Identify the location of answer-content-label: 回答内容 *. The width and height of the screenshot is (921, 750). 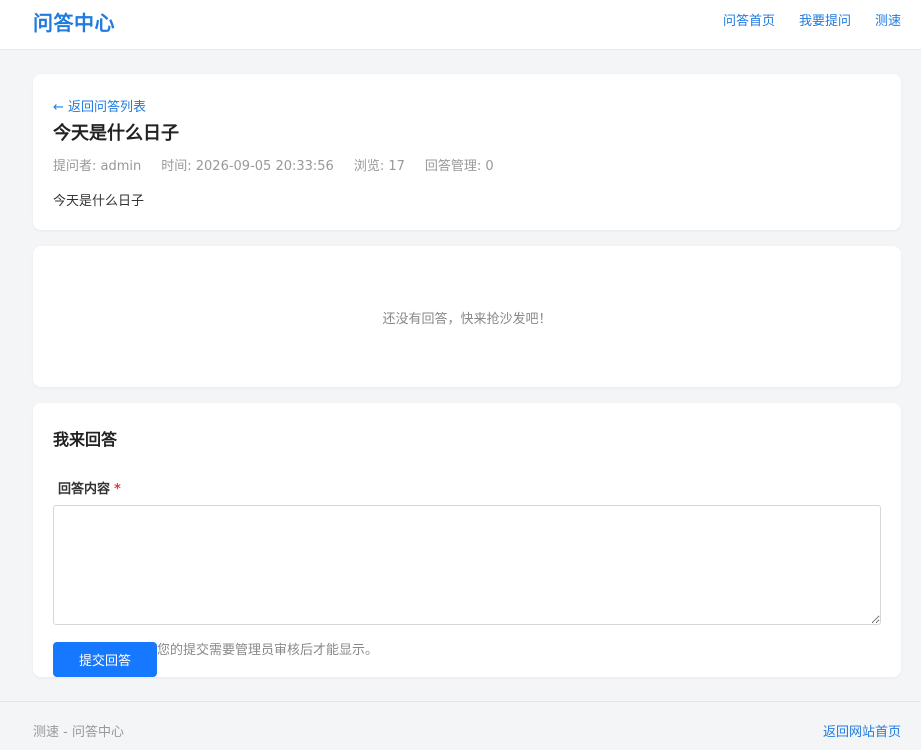
(89, 487).